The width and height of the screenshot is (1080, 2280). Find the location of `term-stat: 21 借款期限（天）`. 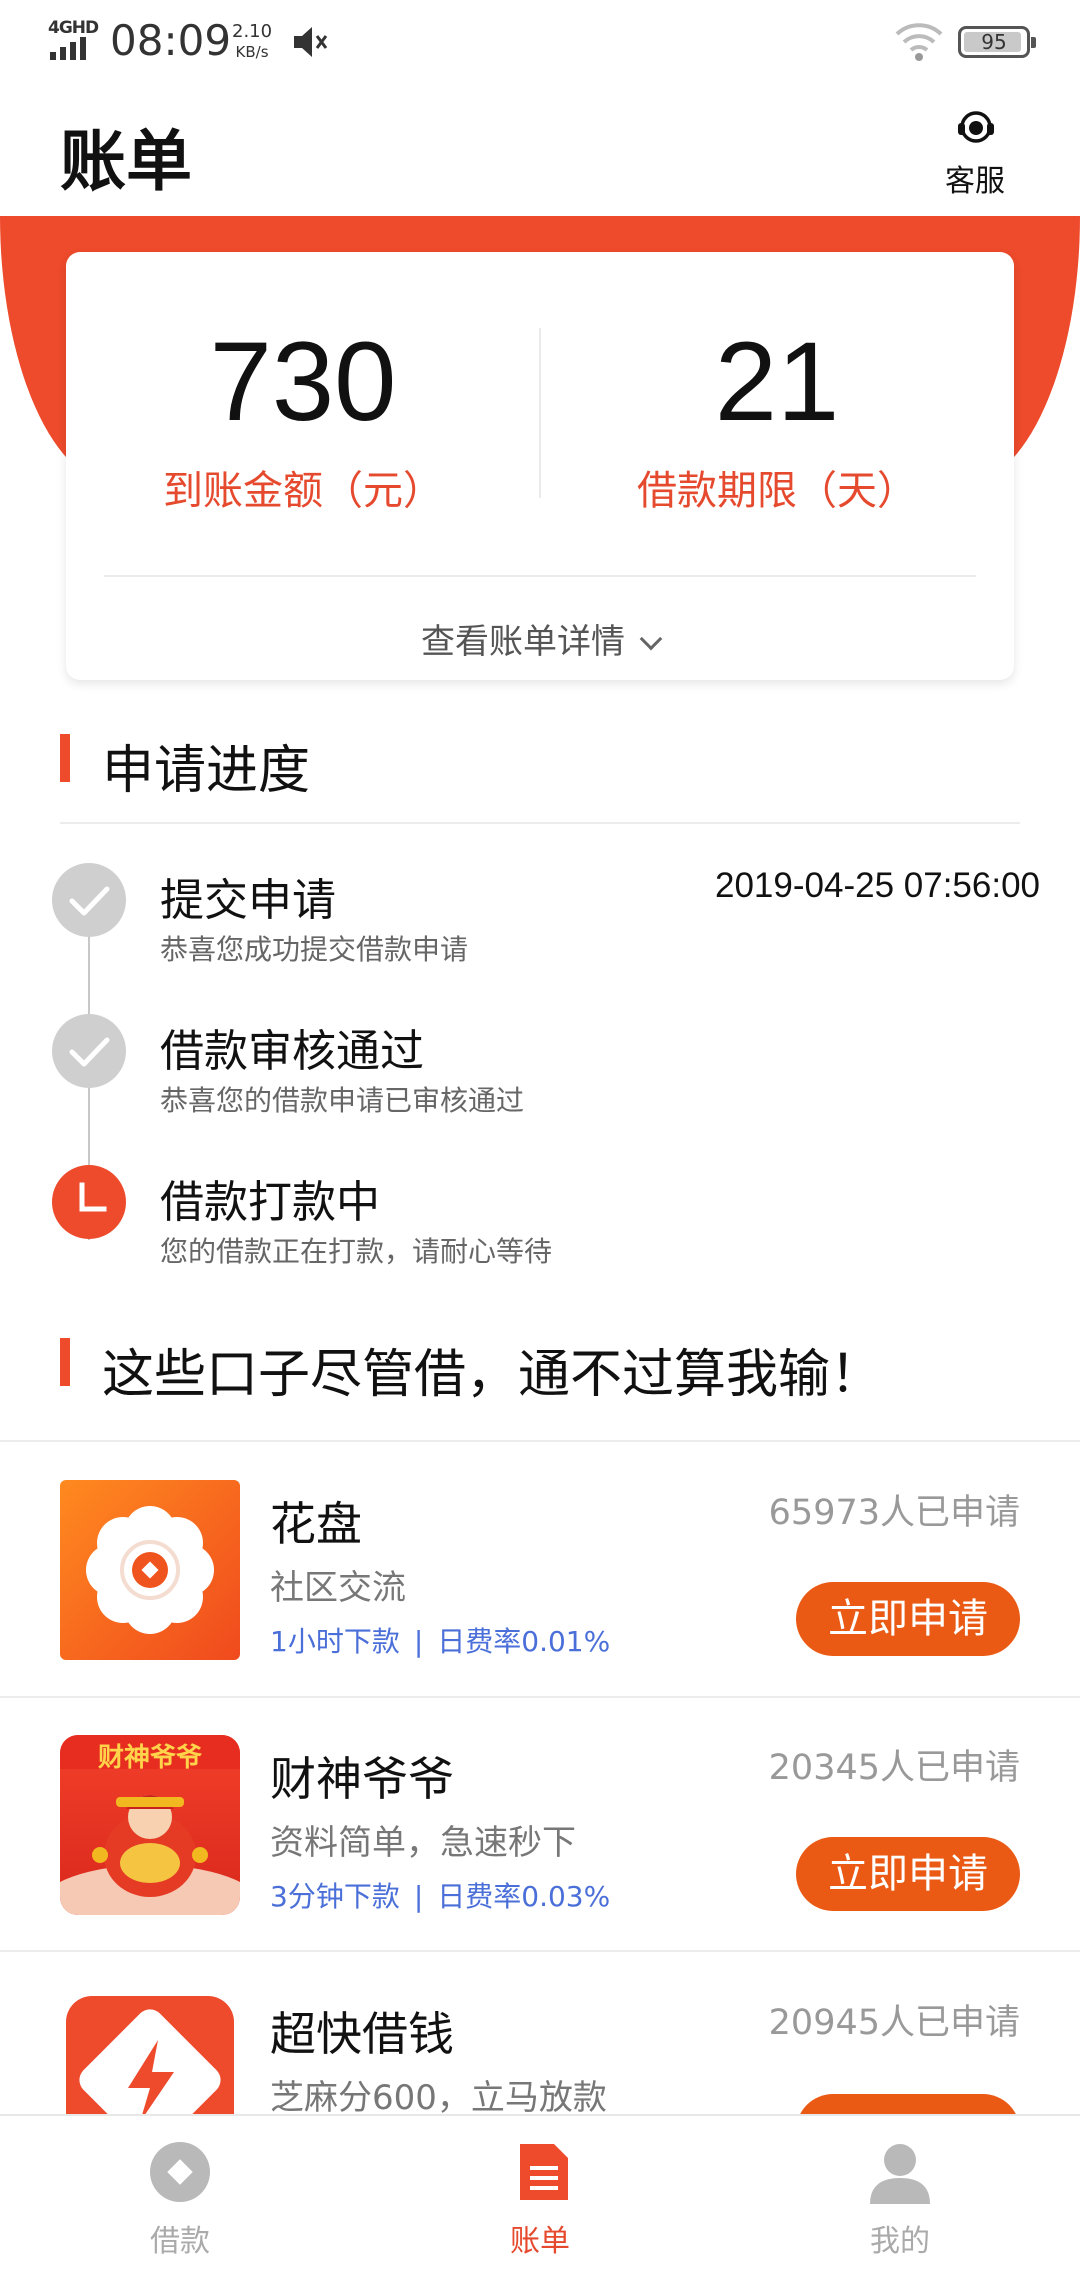

term-stat: 21 借款期限（天） is located at coordinates (777, 407).